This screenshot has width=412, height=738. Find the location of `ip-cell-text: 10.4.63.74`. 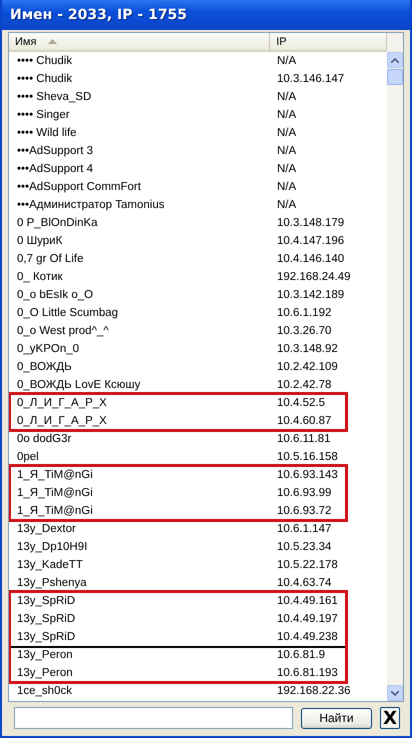

ip-cell-text: 10.4.63.74 is located at coordinates (304, 583).